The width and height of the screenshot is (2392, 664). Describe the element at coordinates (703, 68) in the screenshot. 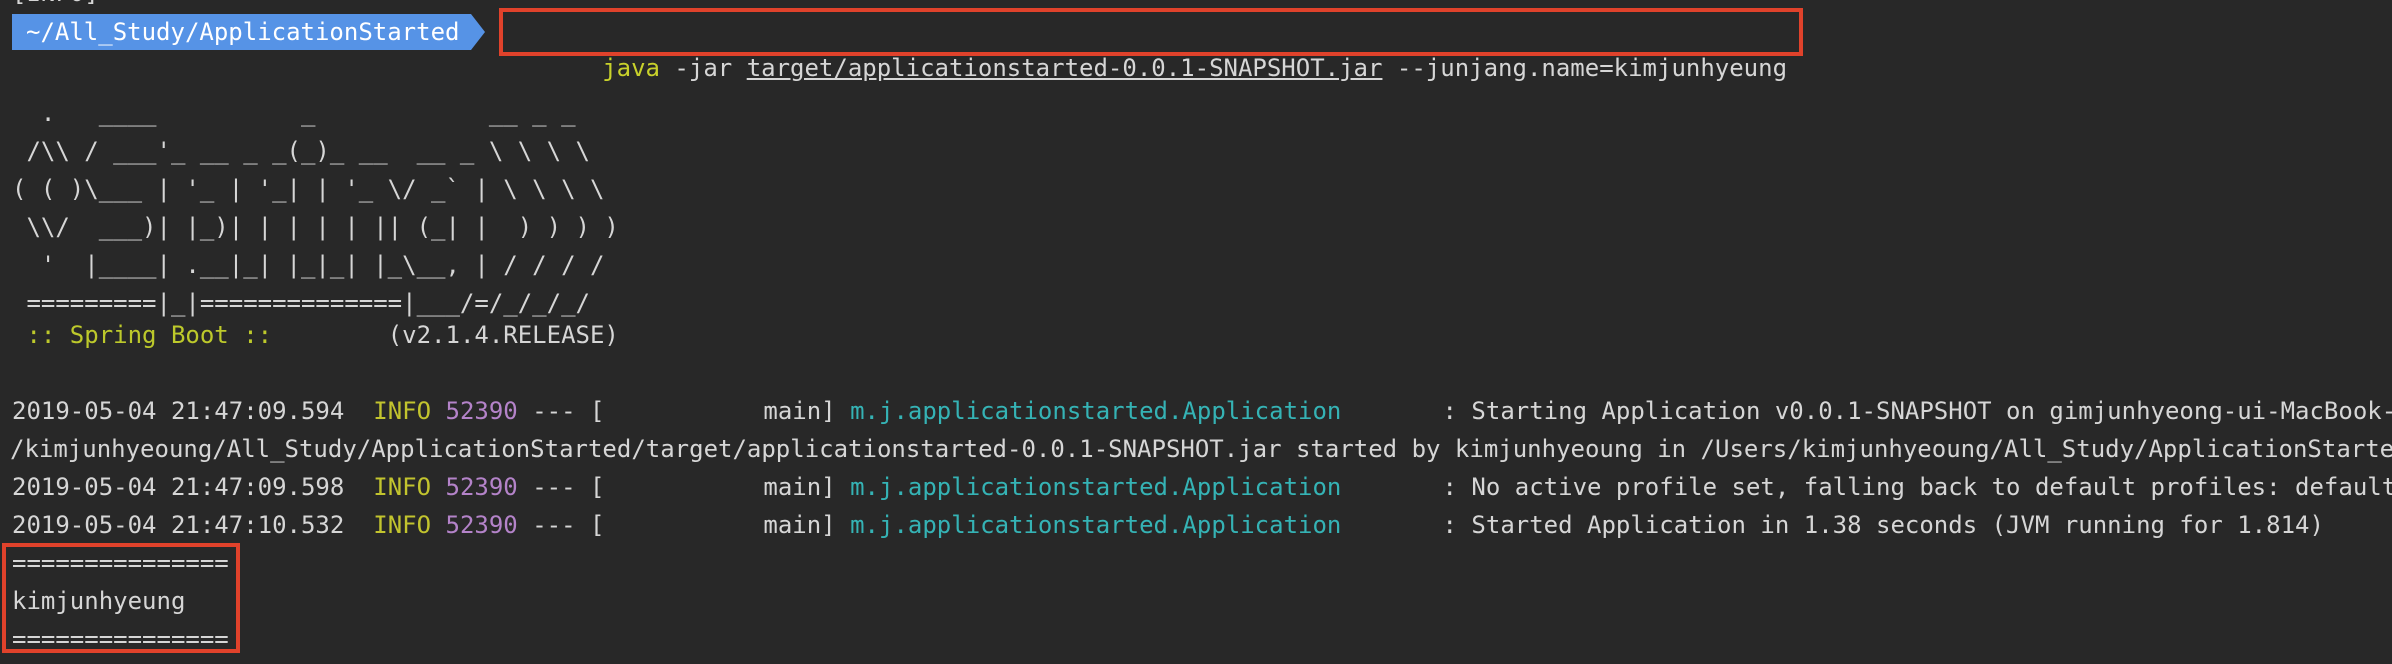

I see `command-flag: -jar` at that location.